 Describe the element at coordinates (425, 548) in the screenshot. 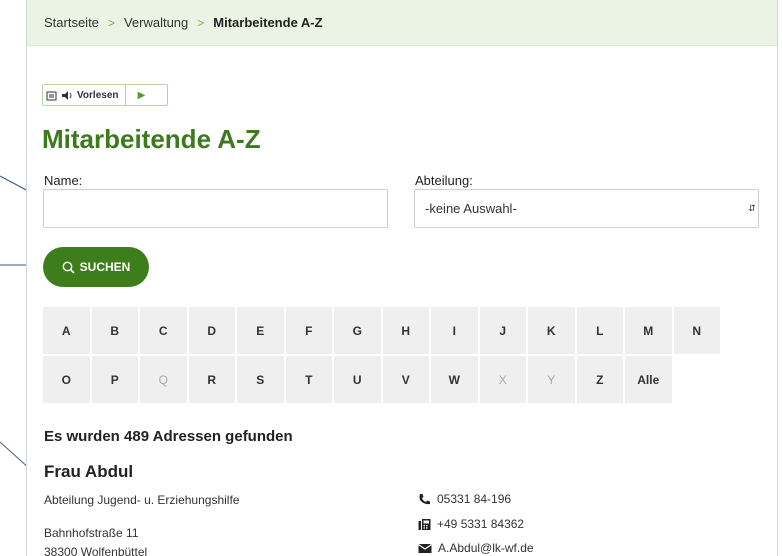

I see `envelope-icon` at that location.